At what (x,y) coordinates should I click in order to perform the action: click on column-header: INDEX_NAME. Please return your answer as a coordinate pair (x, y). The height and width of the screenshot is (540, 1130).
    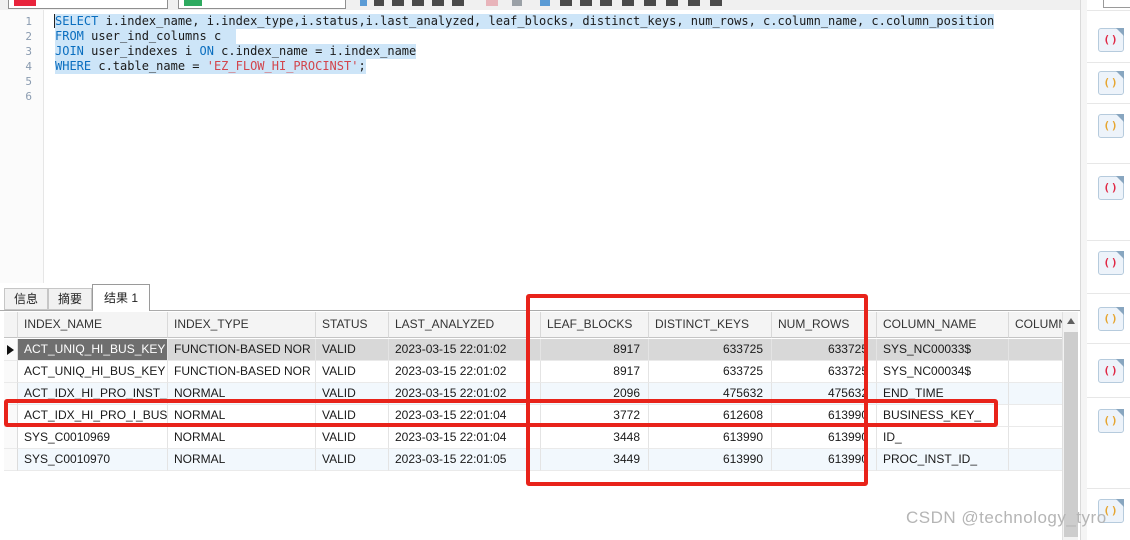
    Looking at the image, I should click on (93, 325).